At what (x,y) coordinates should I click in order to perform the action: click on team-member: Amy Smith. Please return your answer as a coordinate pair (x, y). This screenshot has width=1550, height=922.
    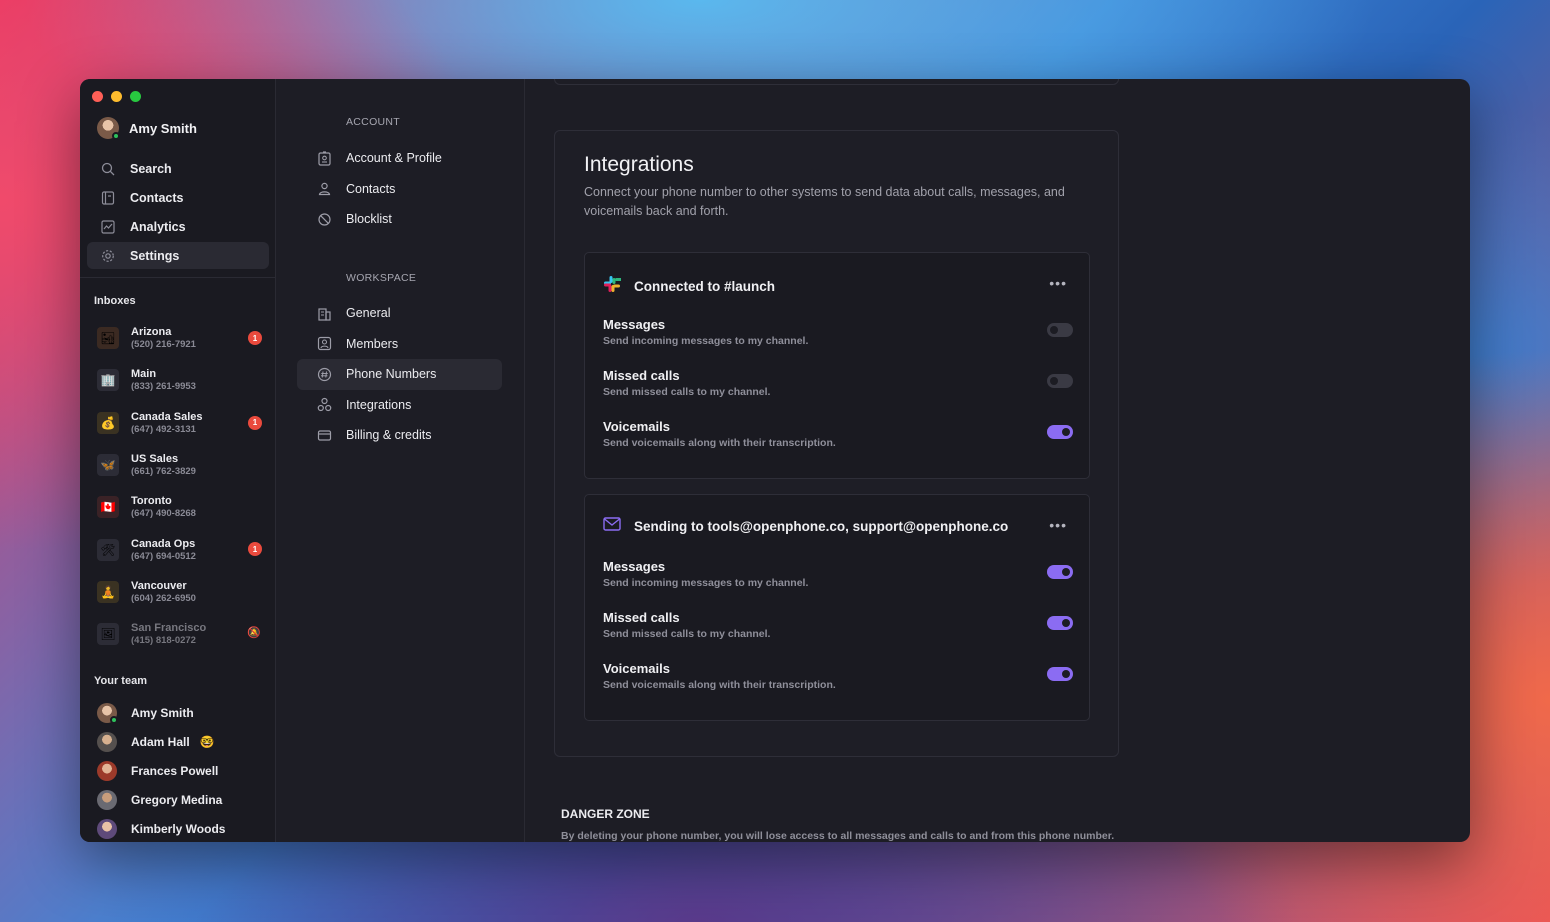
    Looking at the image, I should click on (178, 713).